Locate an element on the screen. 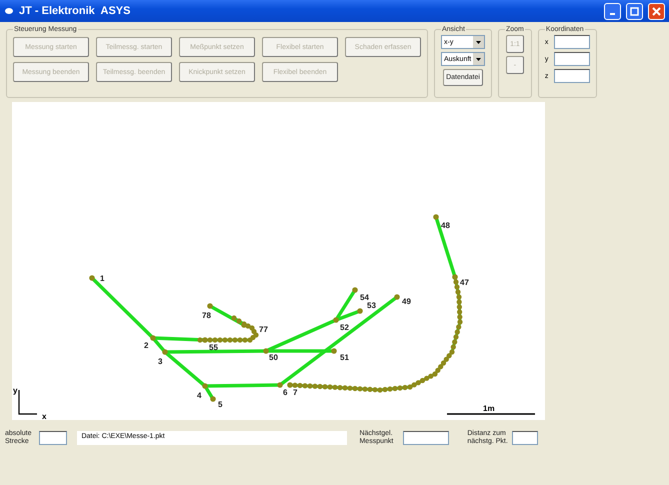 The image size is (669, 485). point-label: 55 is located at coordinates (213, 347).